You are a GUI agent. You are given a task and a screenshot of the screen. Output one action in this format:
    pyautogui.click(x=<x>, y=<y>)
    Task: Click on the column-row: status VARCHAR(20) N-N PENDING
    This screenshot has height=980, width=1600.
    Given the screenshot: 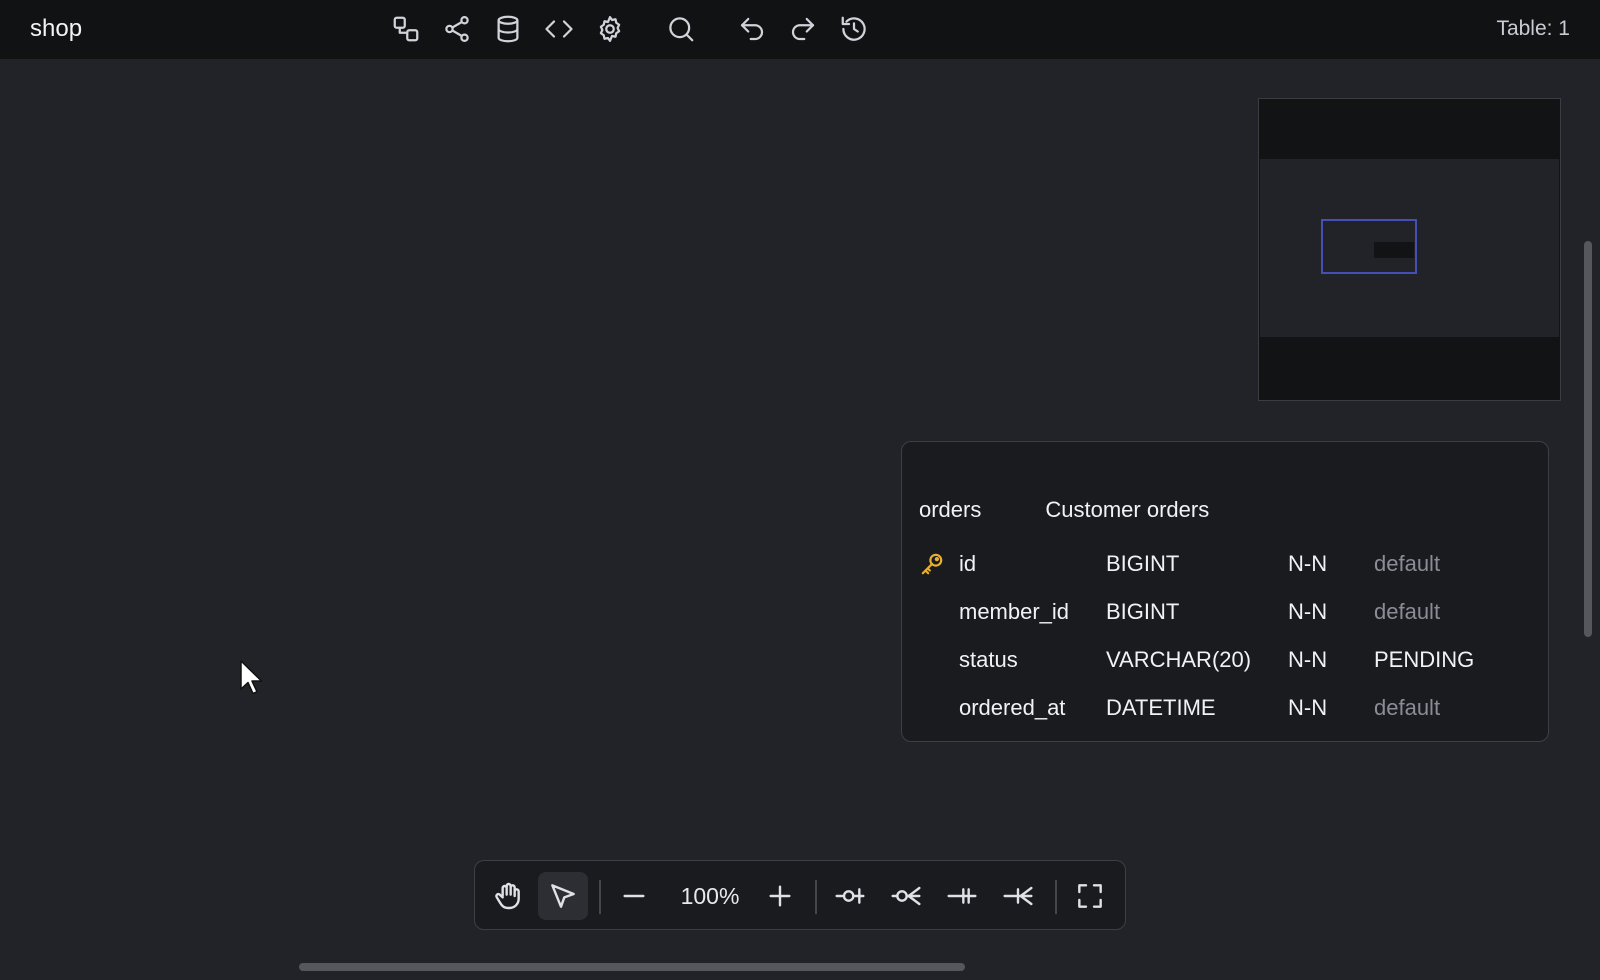 What is the action you would take?
    pyautogui.click(x=1229, y=660)
    